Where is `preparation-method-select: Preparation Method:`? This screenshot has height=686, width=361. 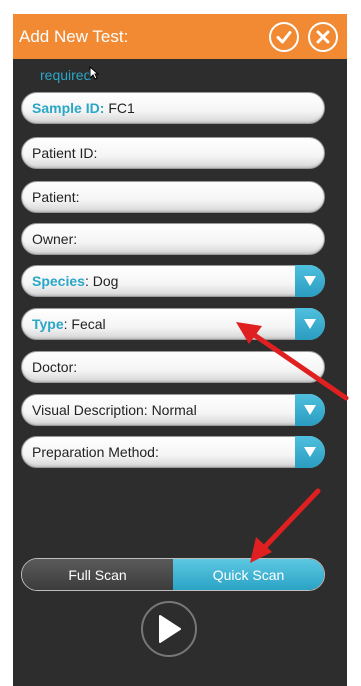
preparation-method-select: Preparation Method: is located at coordinates (173, 452).